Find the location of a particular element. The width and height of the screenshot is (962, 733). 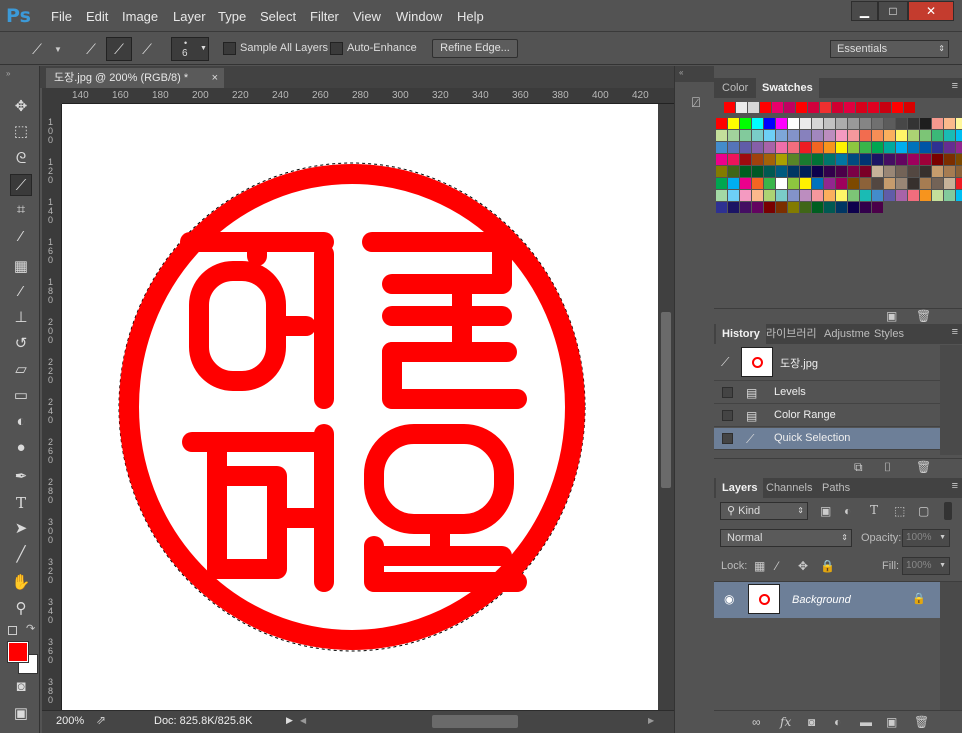

move-tool: ✥ is located at coordinates (21, 107).